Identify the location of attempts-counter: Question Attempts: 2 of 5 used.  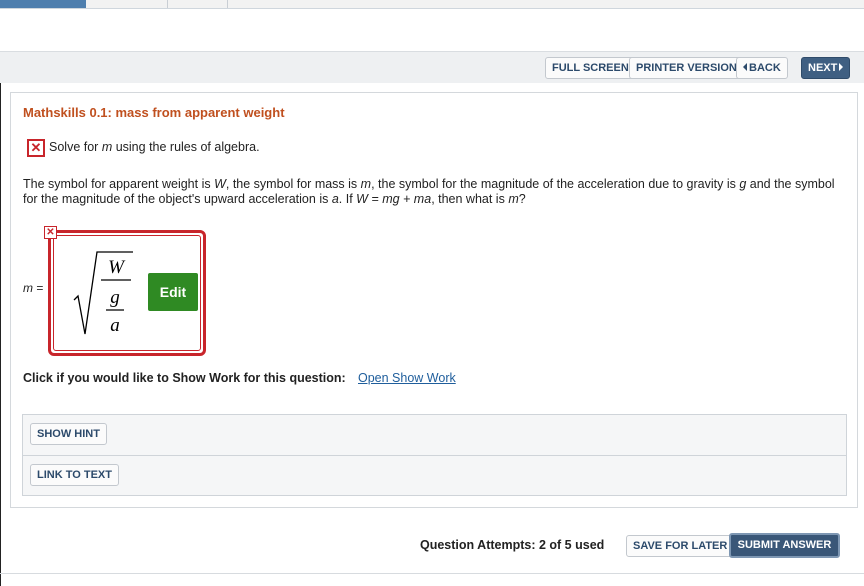
(512, 545).